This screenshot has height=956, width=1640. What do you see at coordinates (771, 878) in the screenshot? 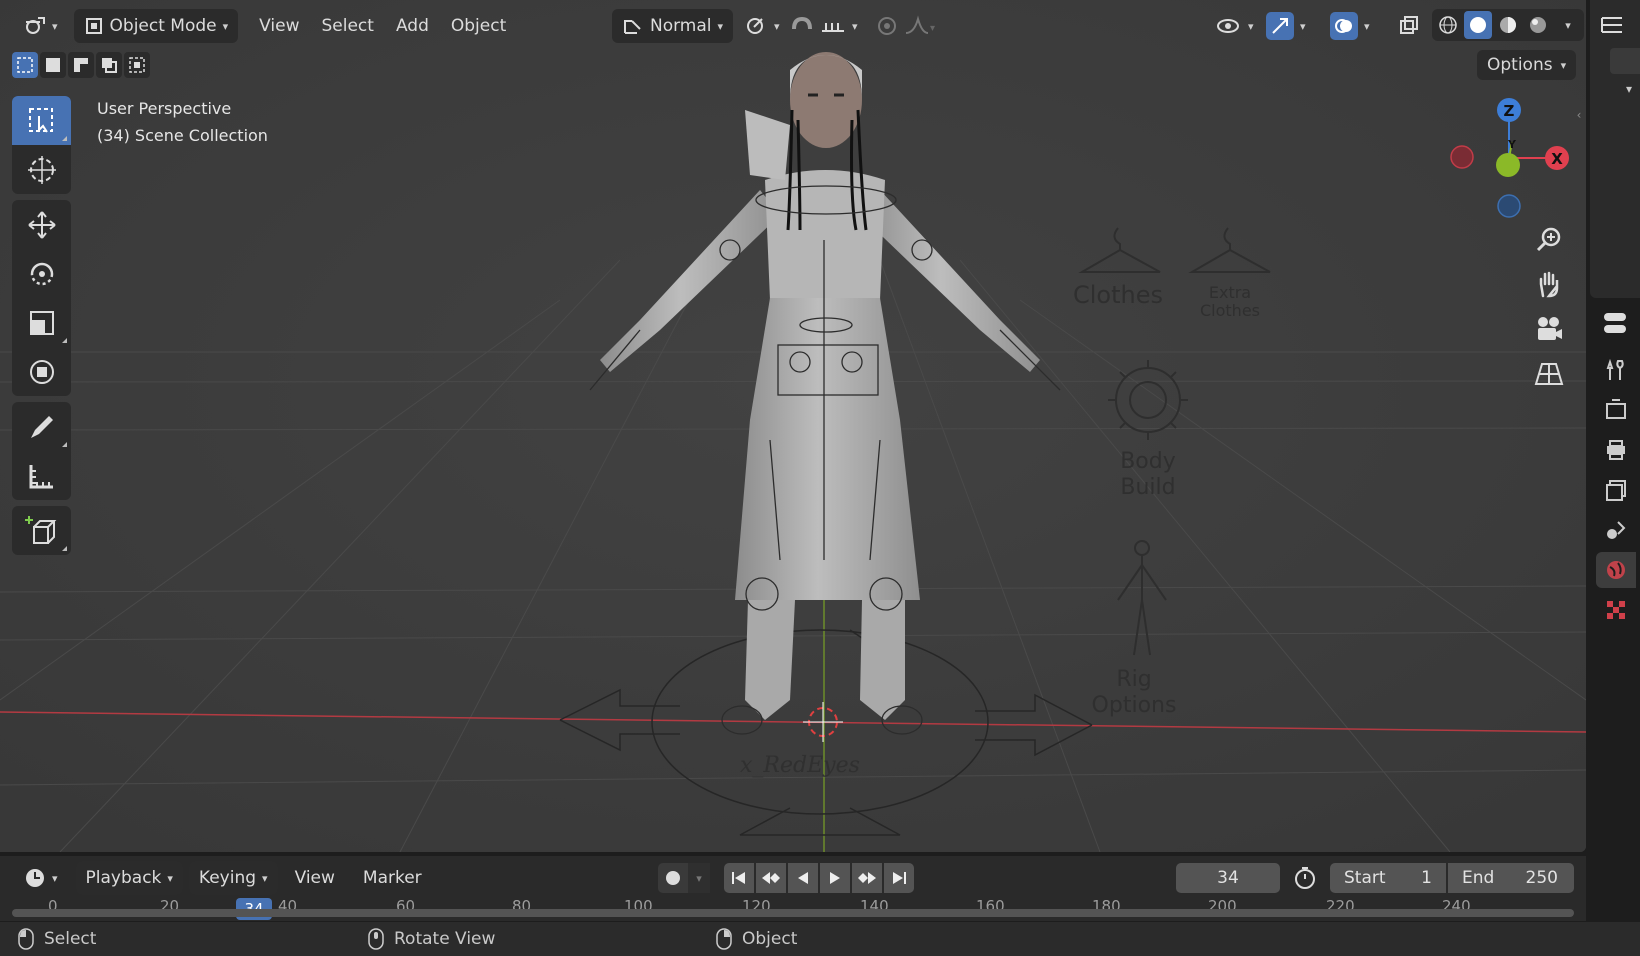
I see `jump-keyframe-back-button` at bounding box center [771, 878].